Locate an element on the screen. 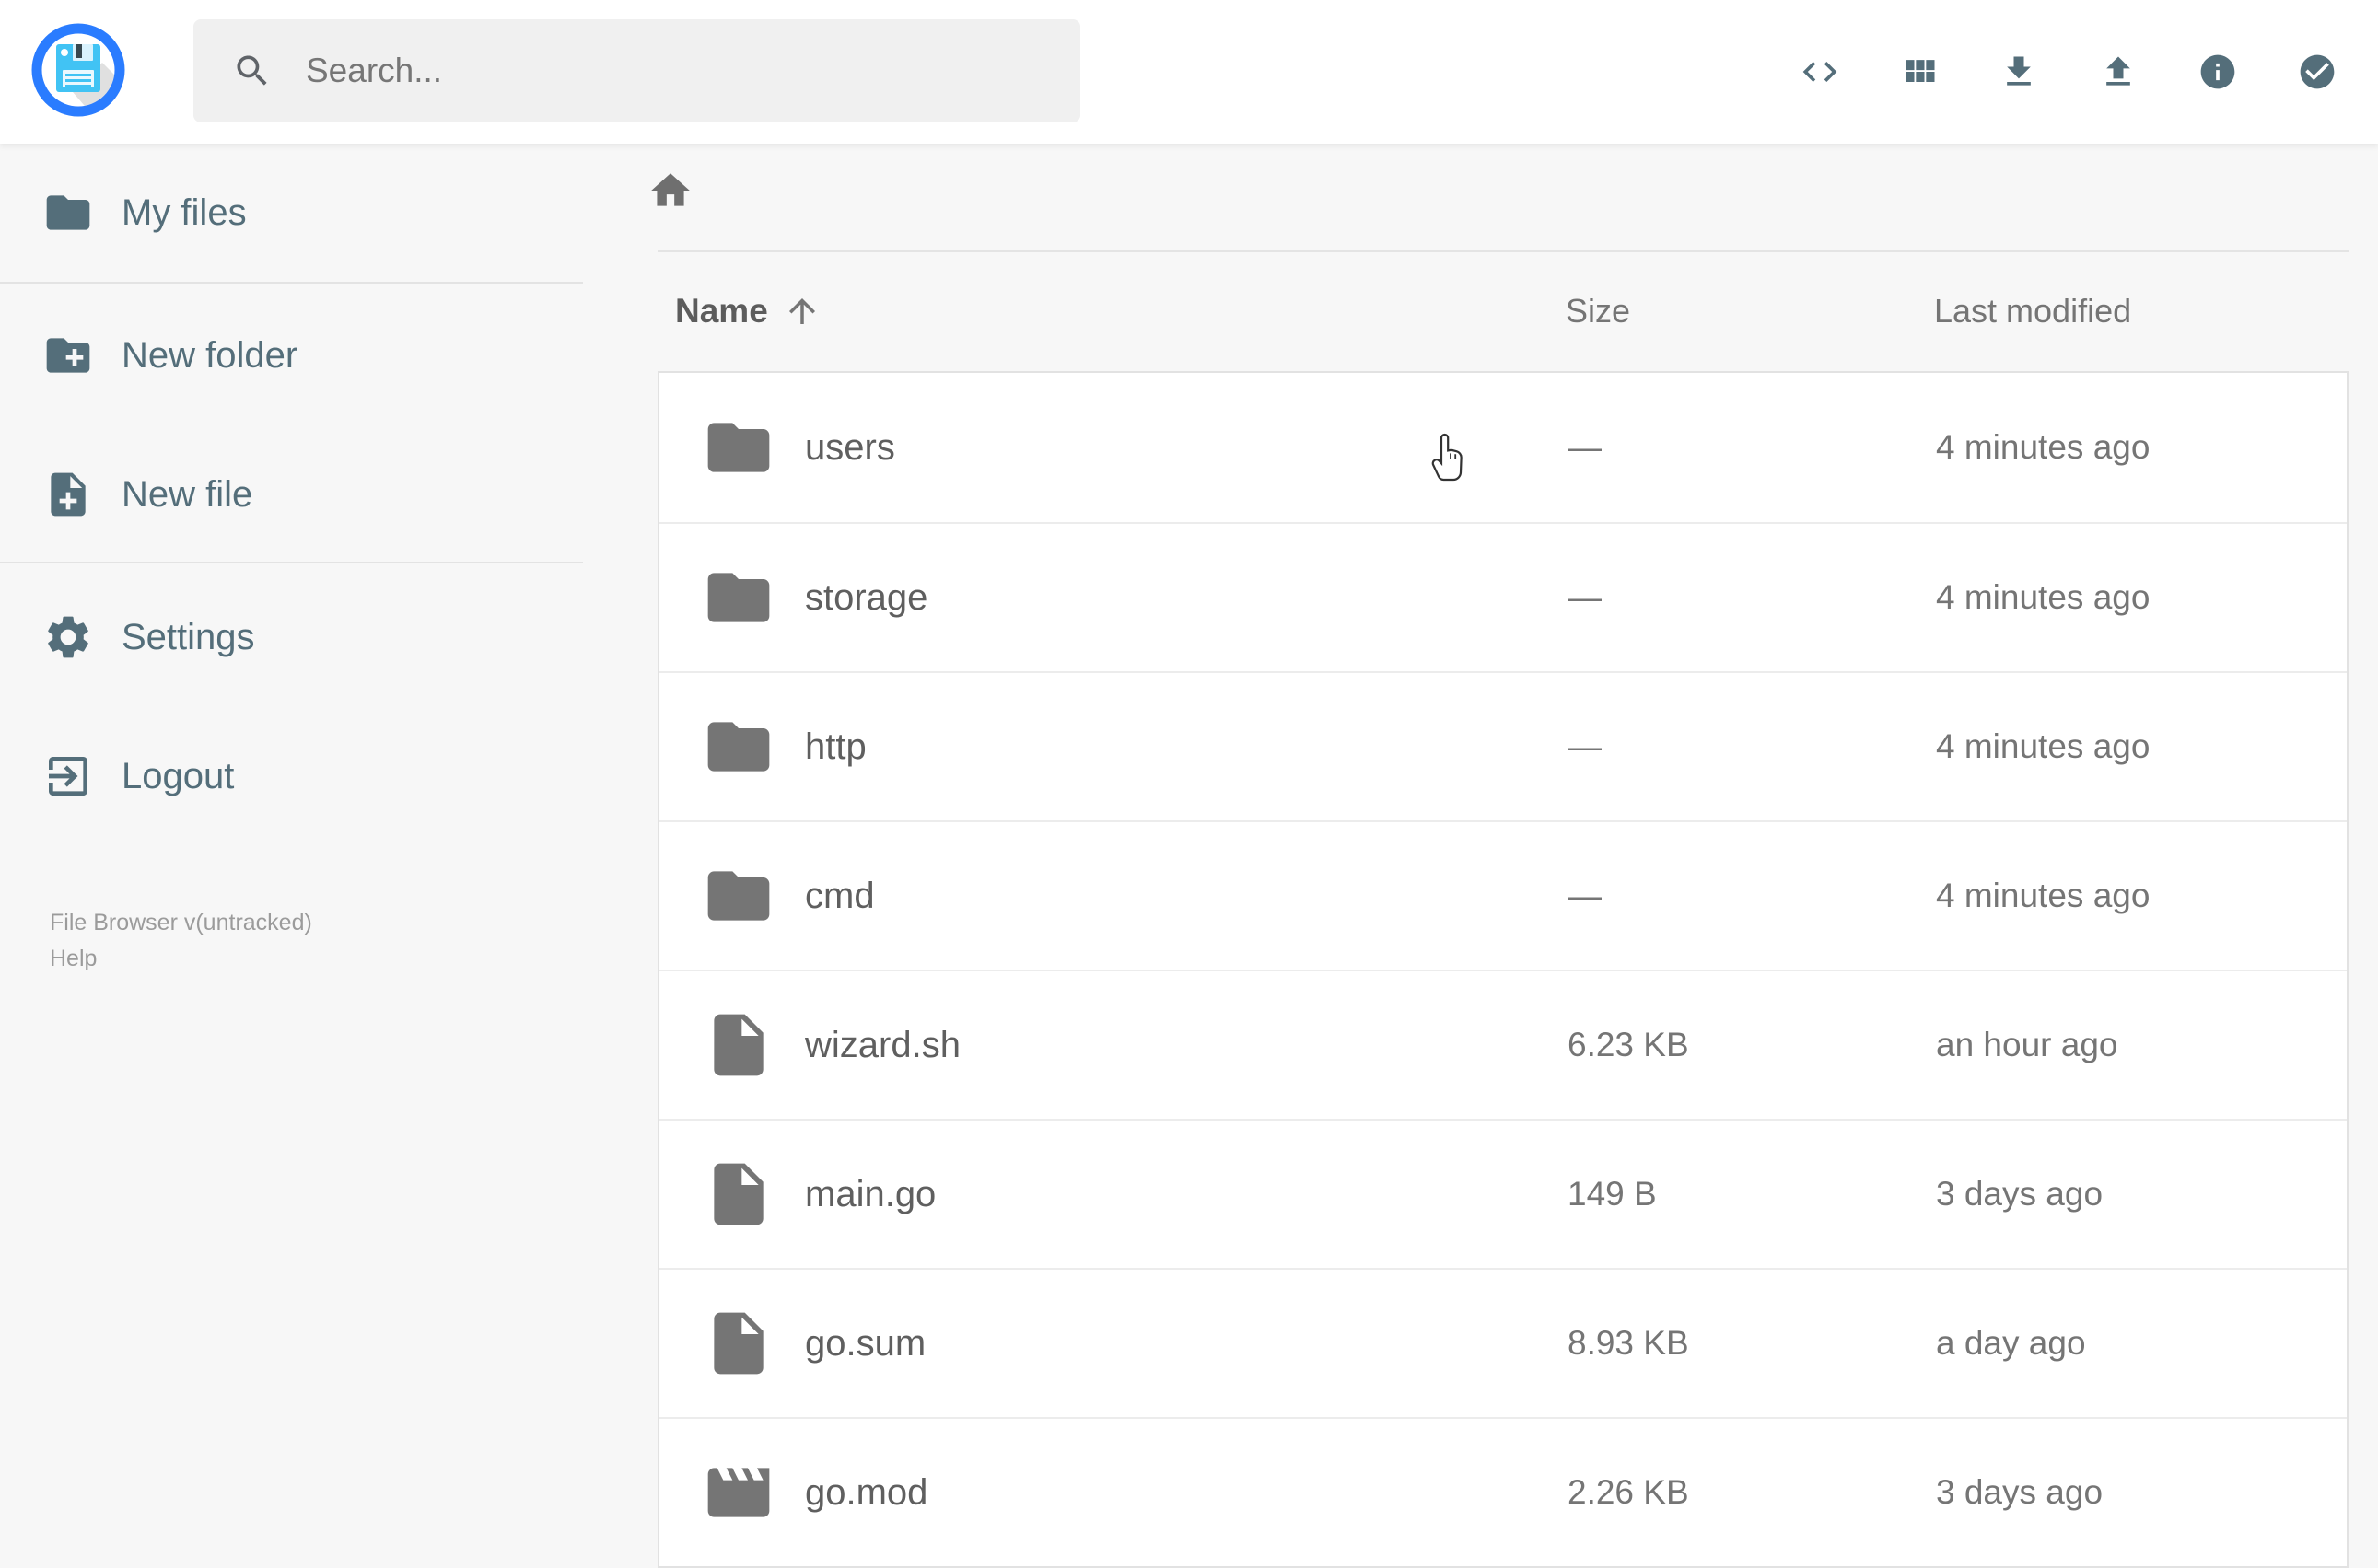 Image resolution: width=2378 pixels, height=1568 pixels. file-row-go.mod: go.mod 2.26 KB 3 days ago is located at coordinates (1503, 1491).